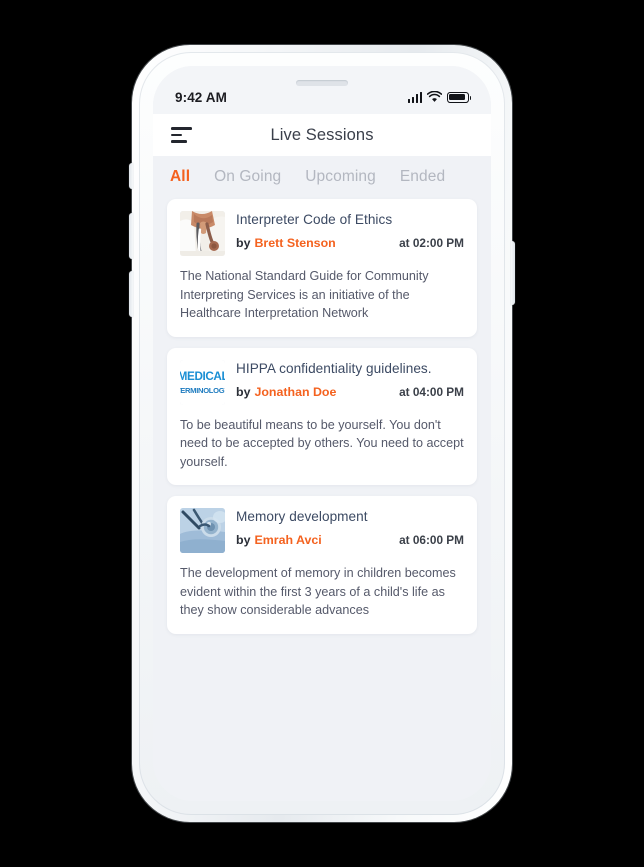 The width and height of the screenshot is (644, 867). I want to click on session-author: Jonathan Doe, so click(295, 392).